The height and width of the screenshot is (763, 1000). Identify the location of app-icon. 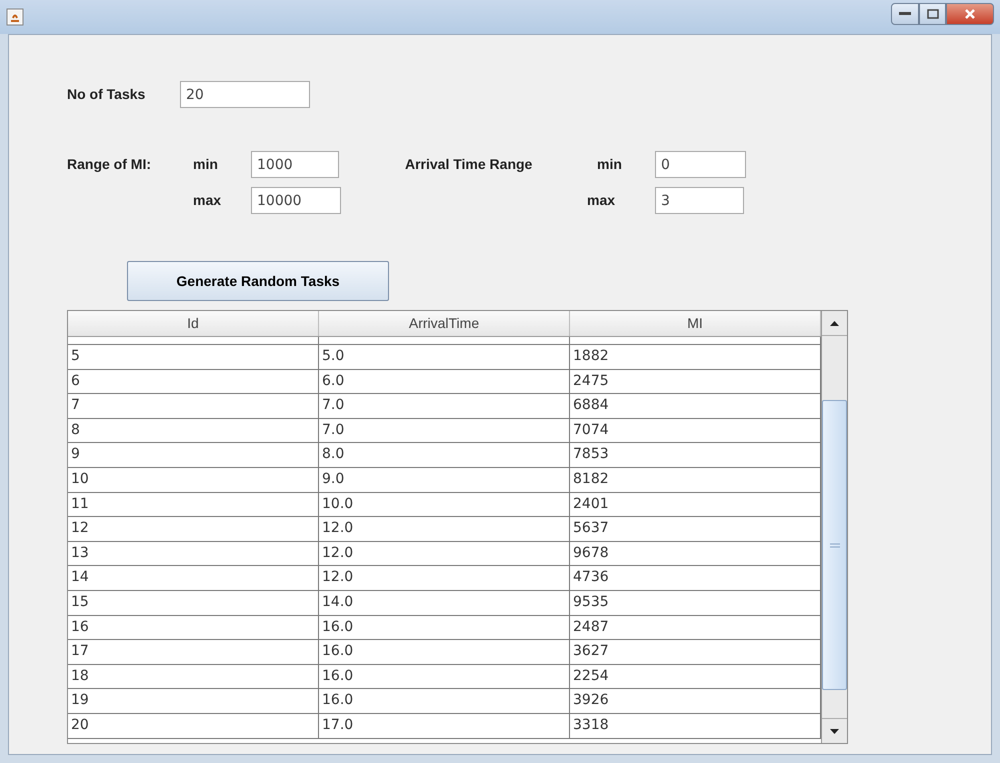
(15, 17).